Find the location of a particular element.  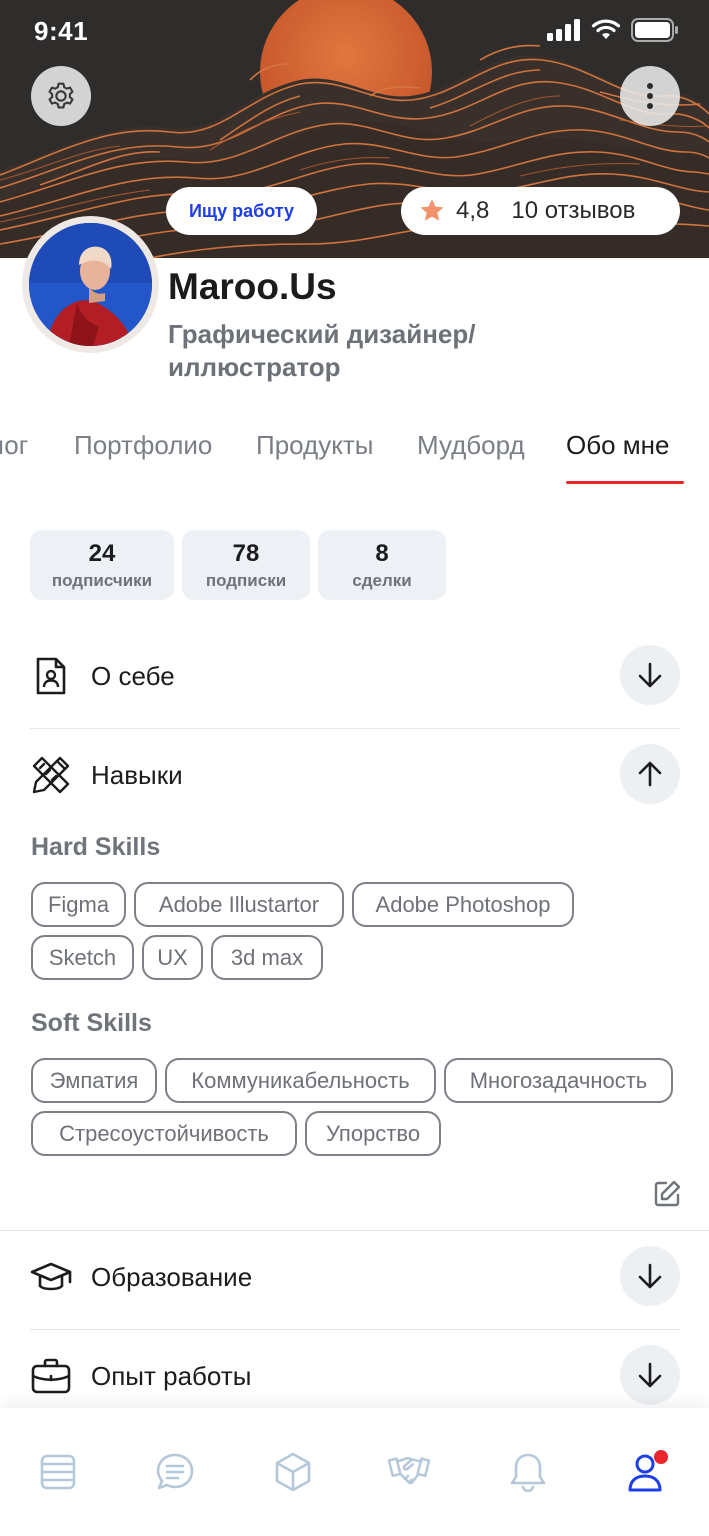

edit-icon is located at coordinates (667, 1194).